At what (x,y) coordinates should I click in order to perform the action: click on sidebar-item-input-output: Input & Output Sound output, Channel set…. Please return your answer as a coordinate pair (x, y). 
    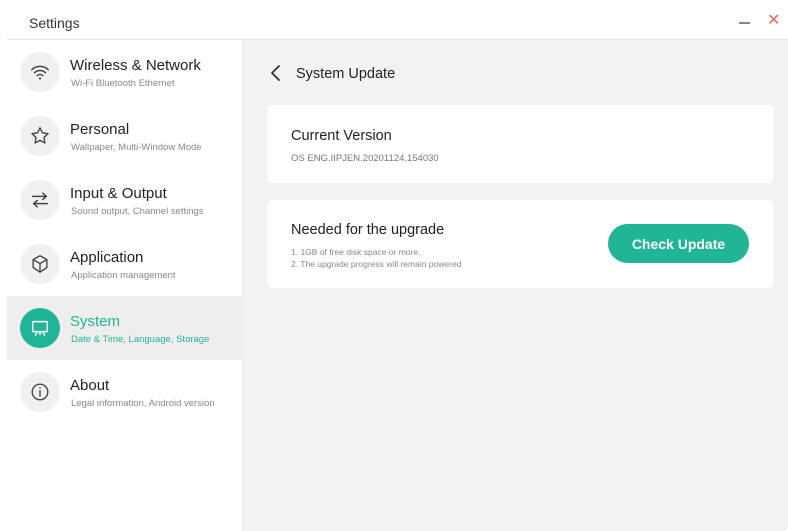
    Looking at the image, I should click on (125, 200).